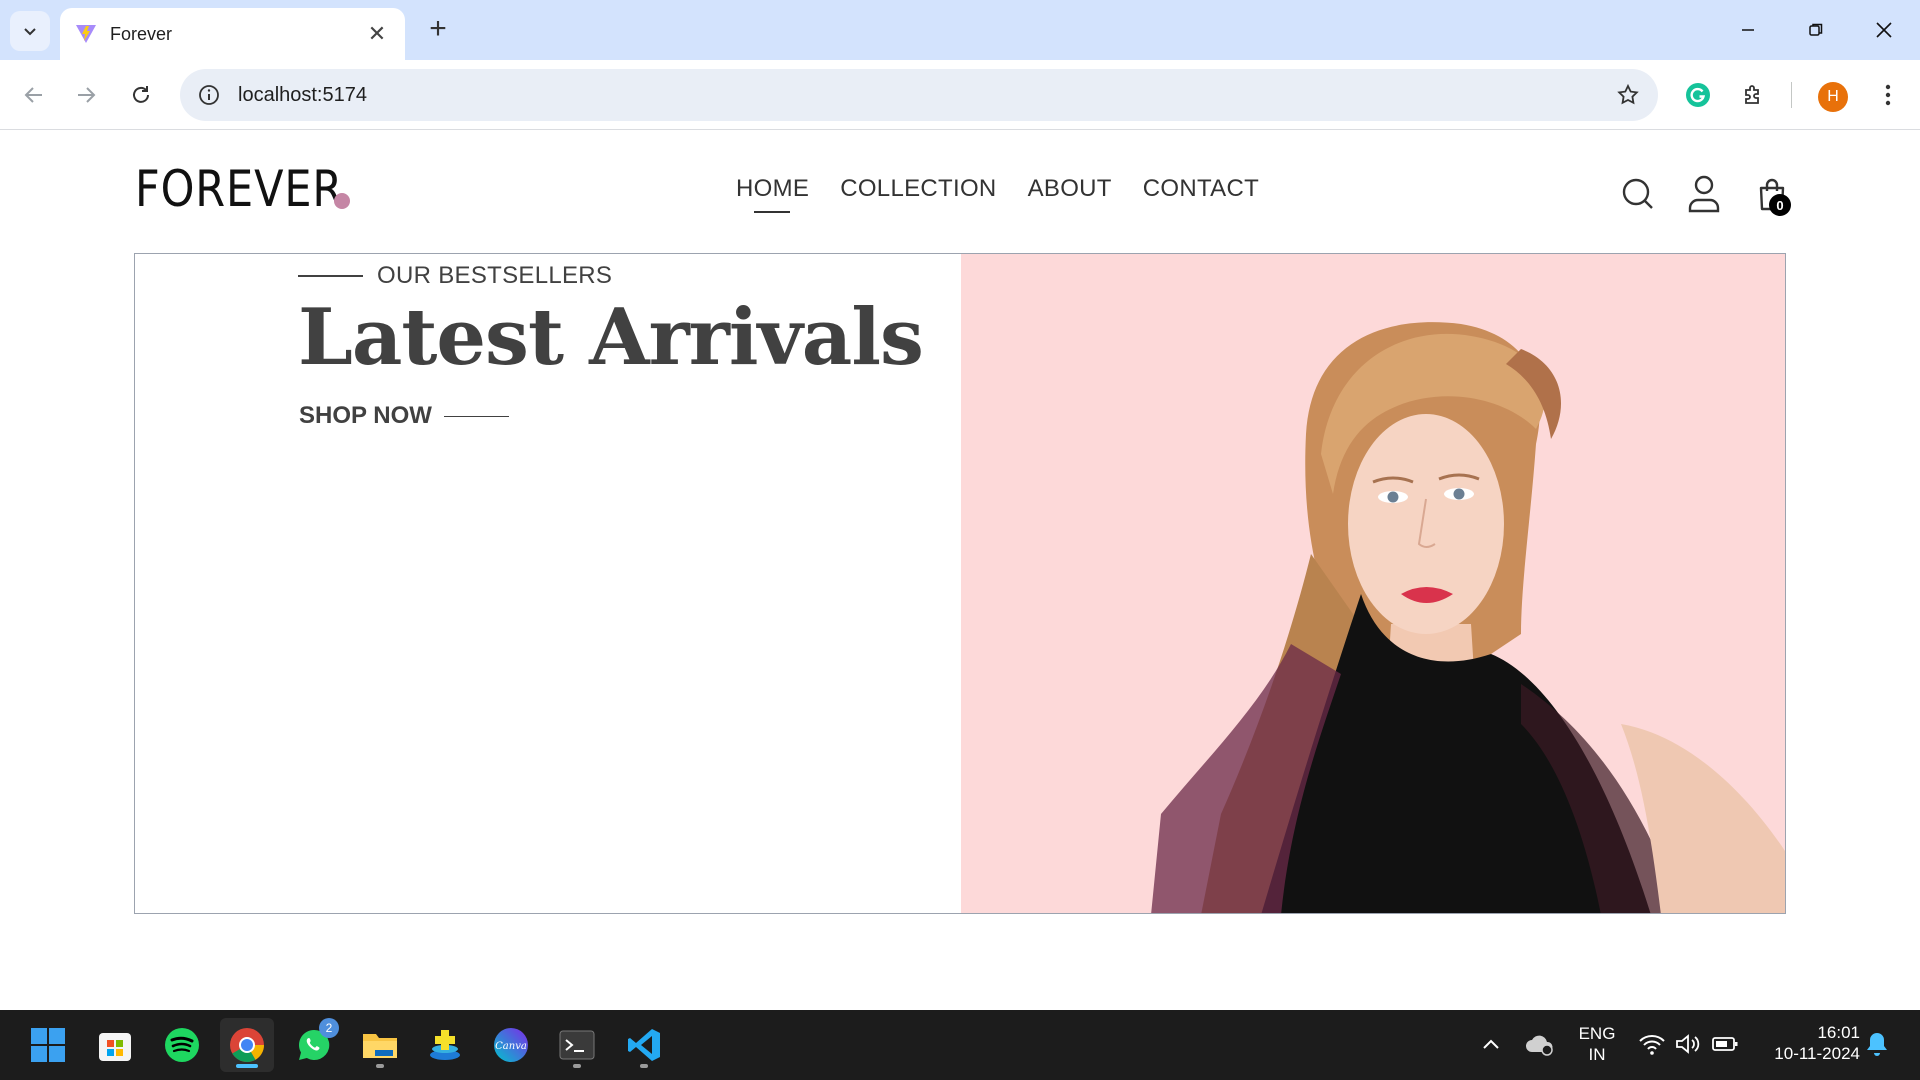  What do you see at coordinates (1597, 1033) in the screenshot?
I see `language-code: ENG` at bounding box center [1597, 1033].